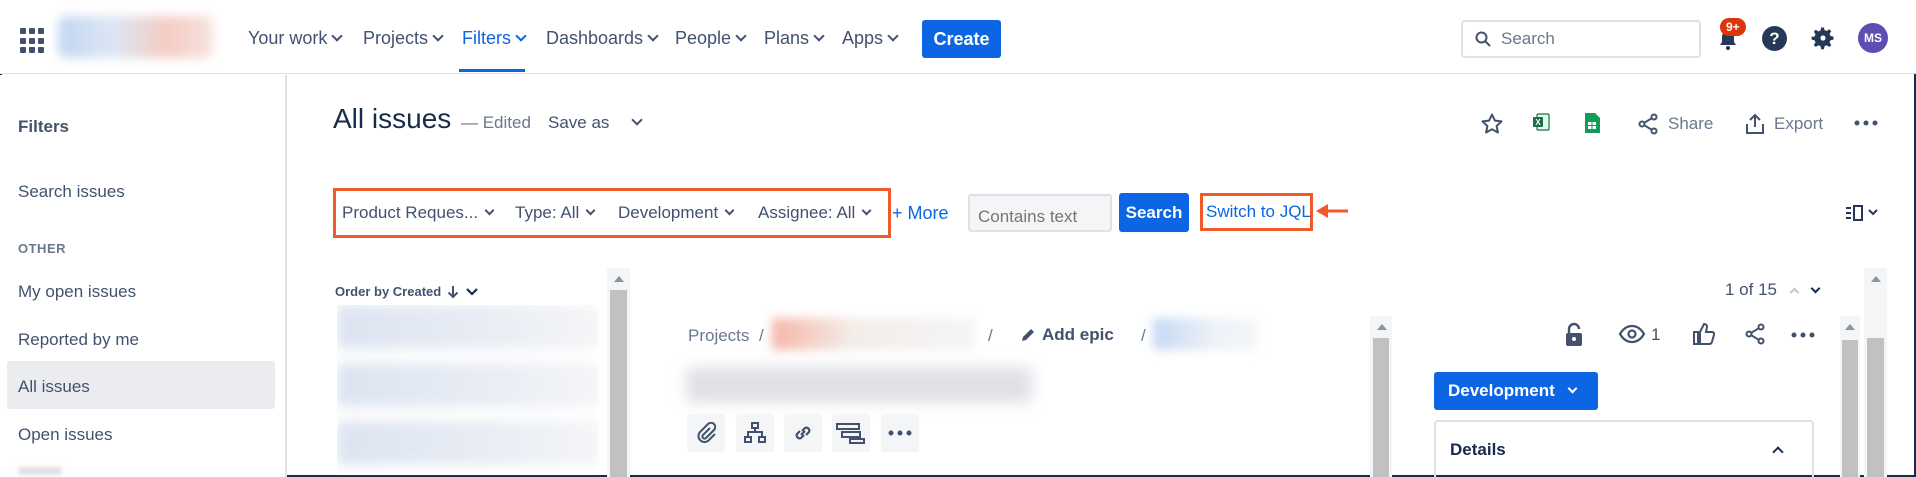 This screenshot has width=1916, height=477. Describe the element at coordinates (407, 291) in the screenshot. I see `order-by-control: Order by Created` at that location.